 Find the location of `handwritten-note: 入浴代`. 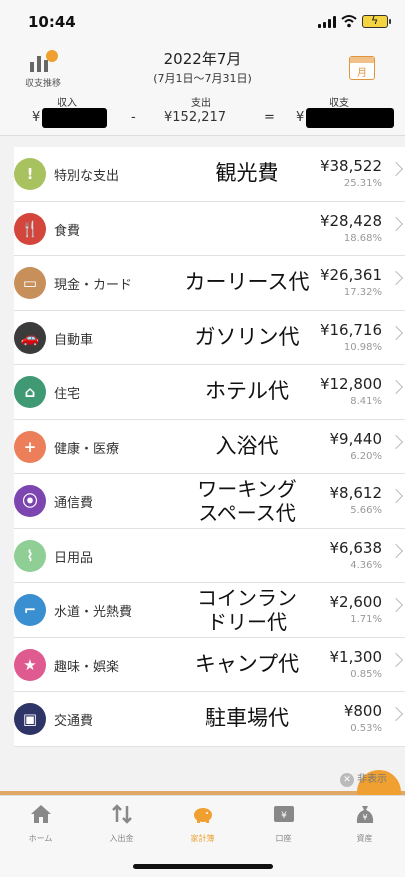

handwritten-note: 入浴代 is located at coordinates (247, 445).